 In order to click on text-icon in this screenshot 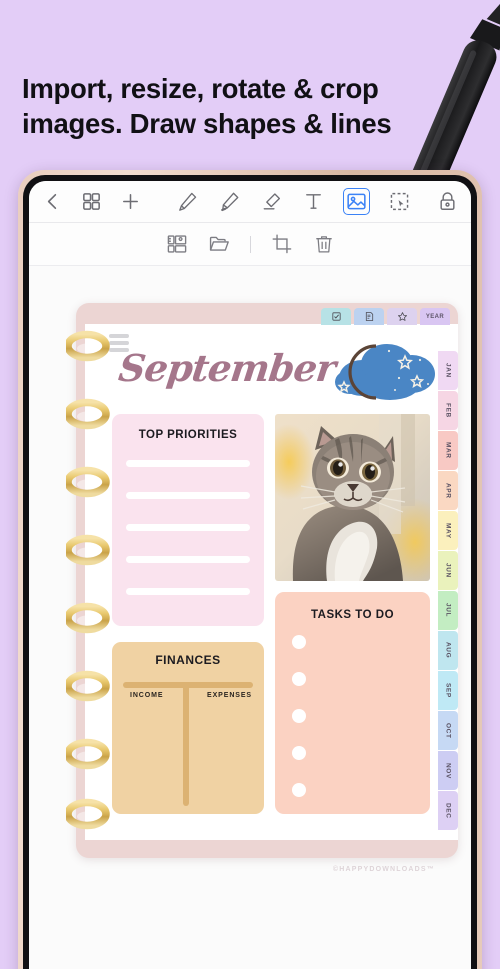, I will do `click(313, 201)`.